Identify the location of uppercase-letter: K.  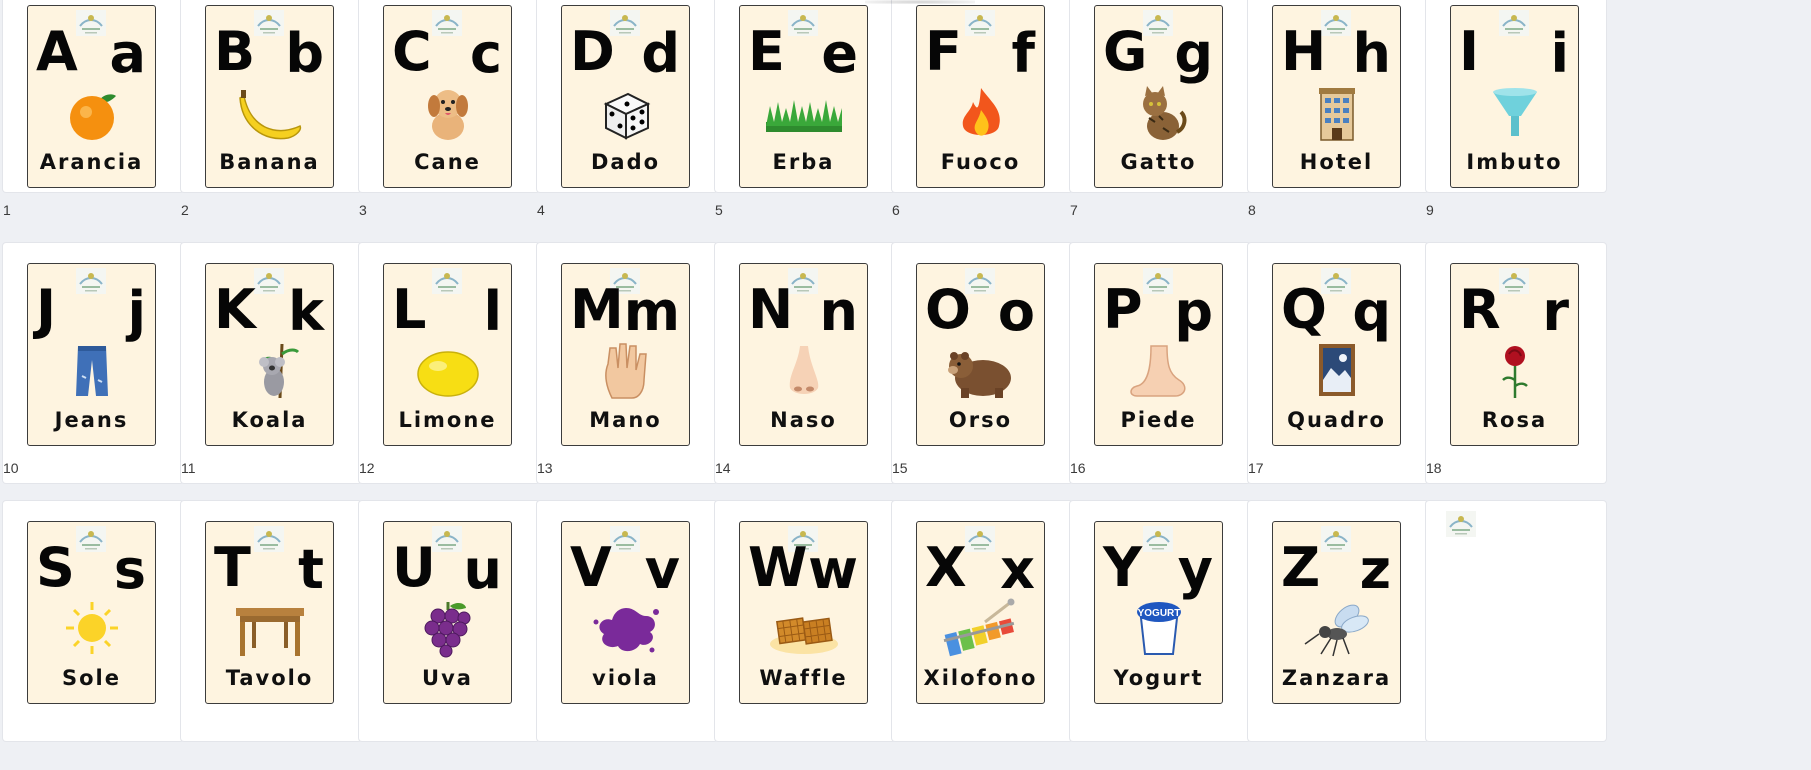
(235, 309).